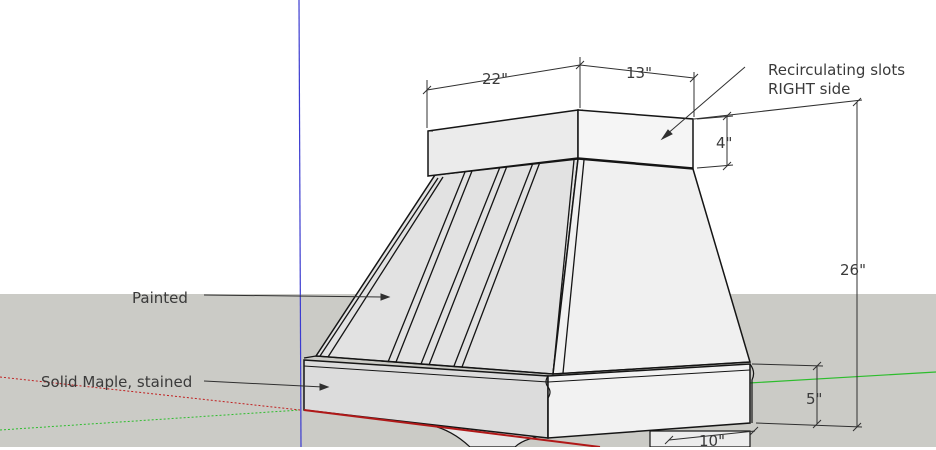  Describe the element at coordinates (495, 79) in the screenshot. I see `dimension-22-label: 22"` at that location.